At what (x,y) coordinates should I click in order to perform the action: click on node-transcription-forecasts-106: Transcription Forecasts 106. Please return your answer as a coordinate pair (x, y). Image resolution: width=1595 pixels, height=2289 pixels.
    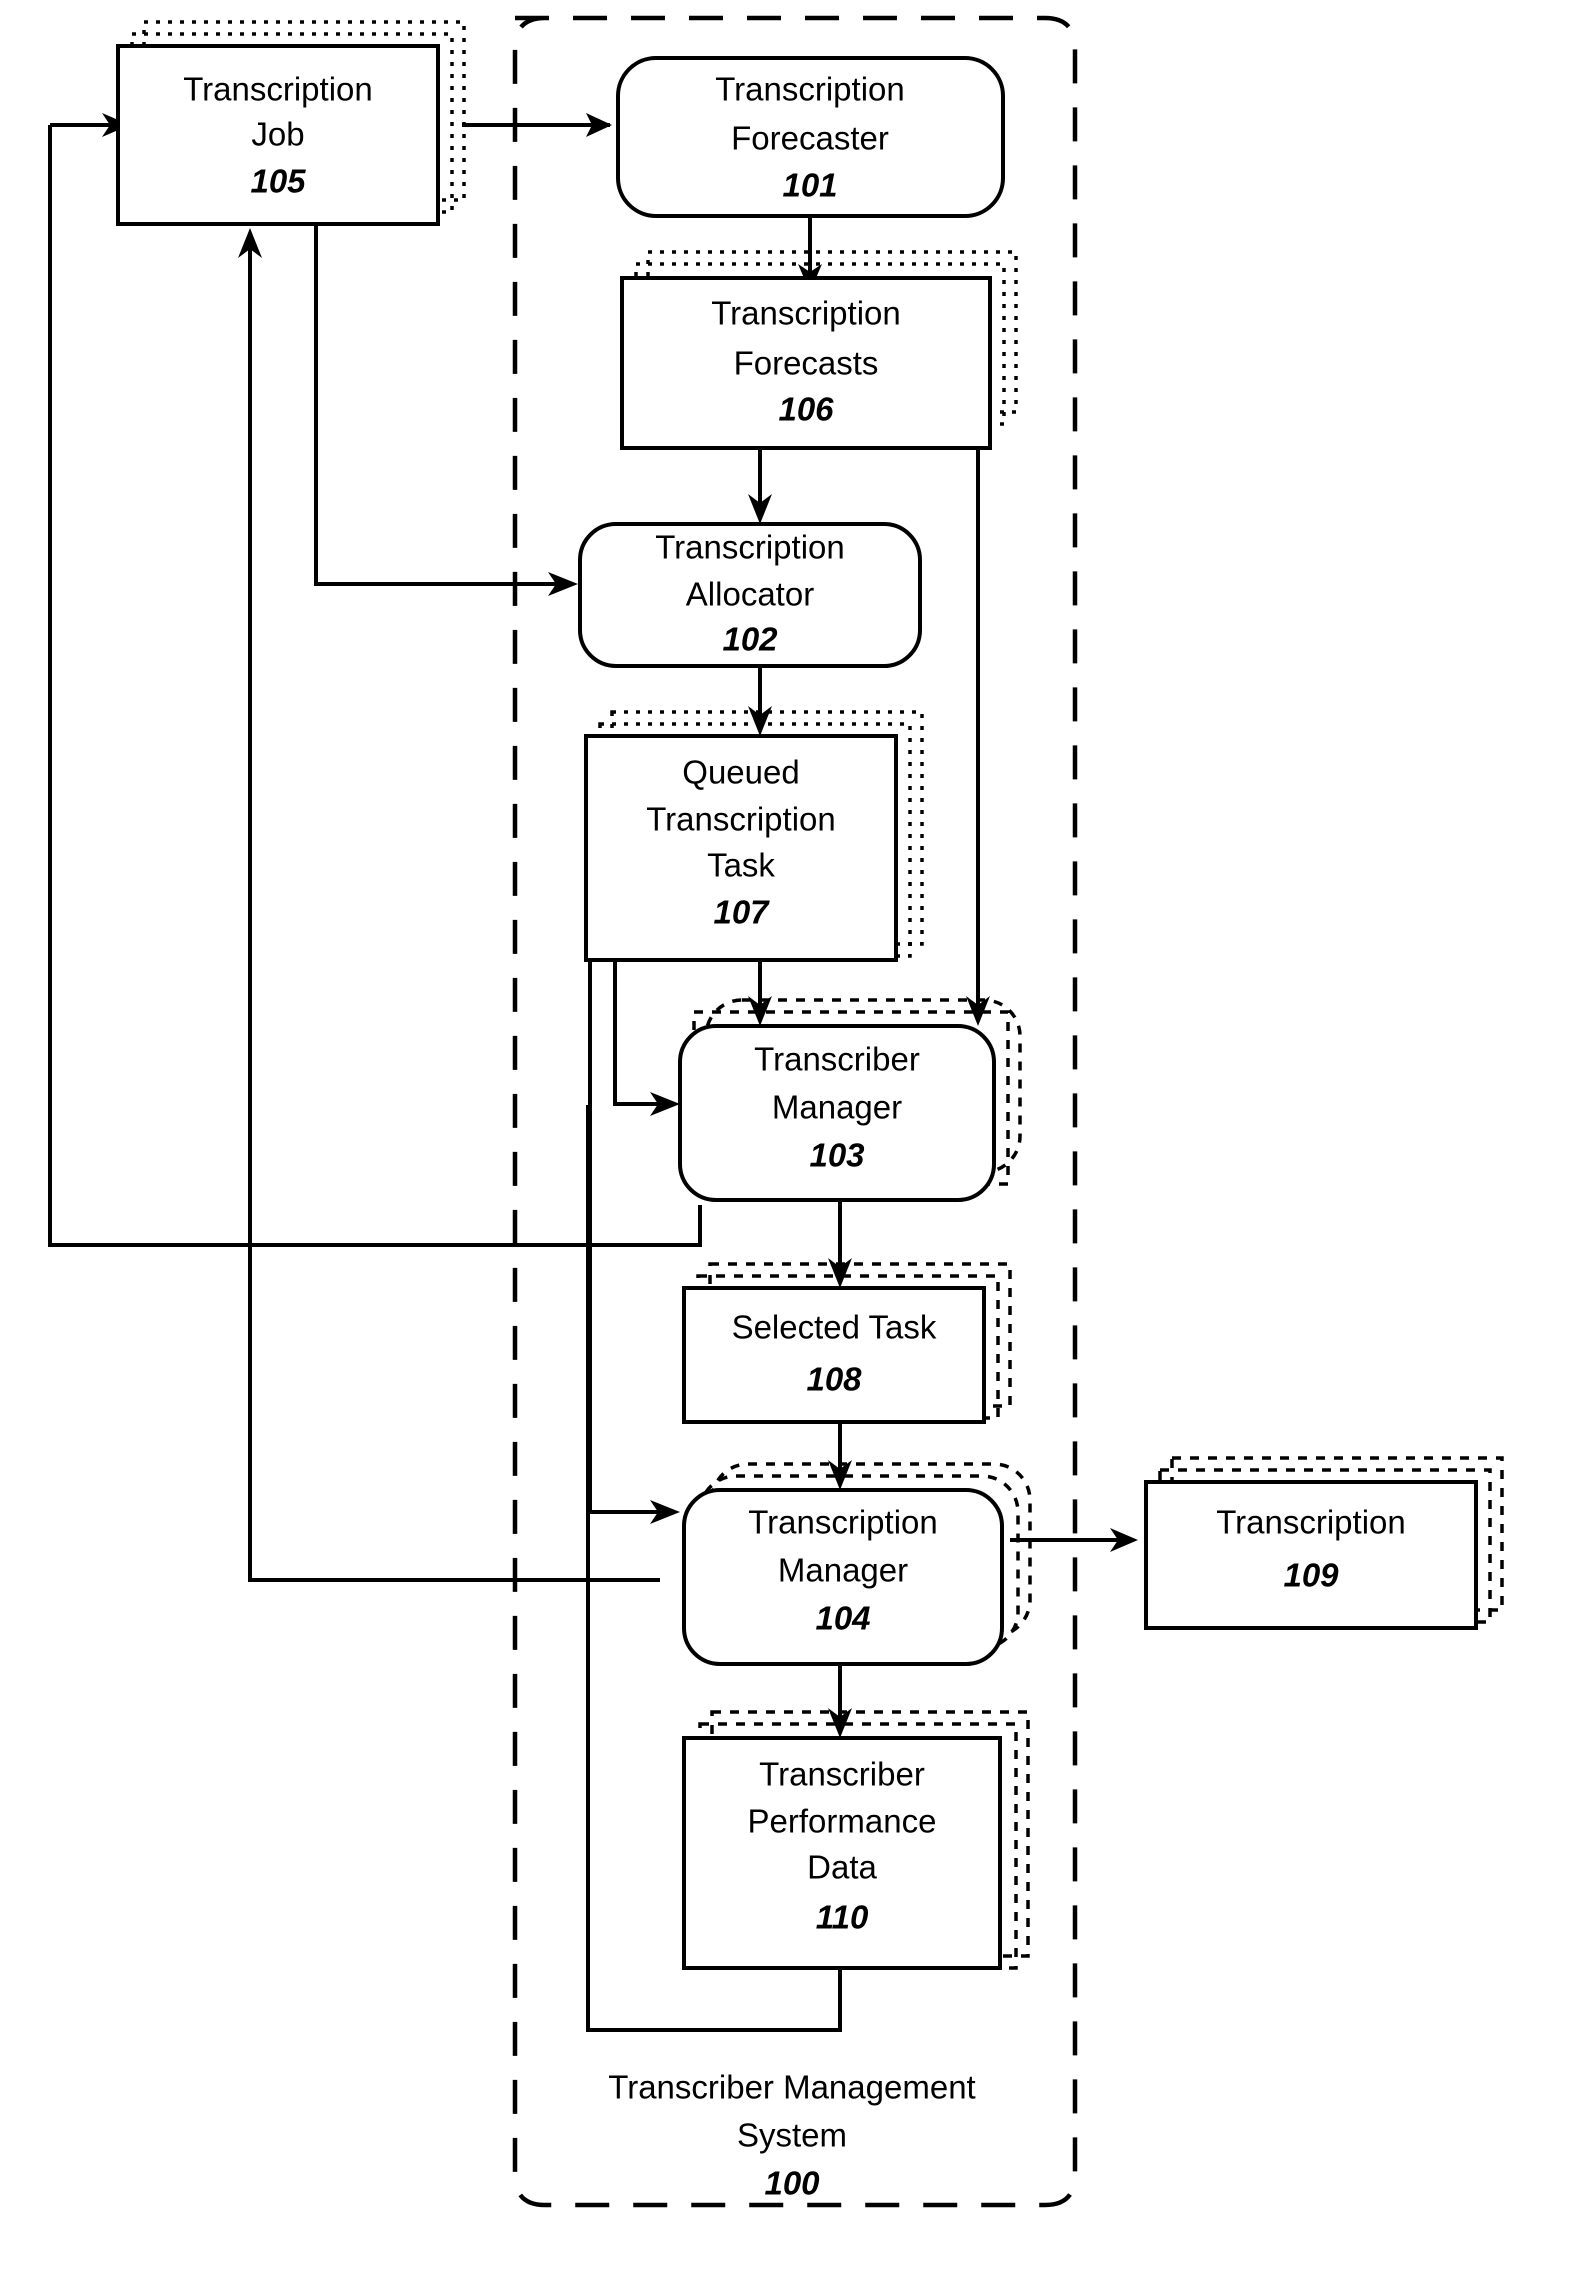
    Looking at the image, I should click on (819, 350).